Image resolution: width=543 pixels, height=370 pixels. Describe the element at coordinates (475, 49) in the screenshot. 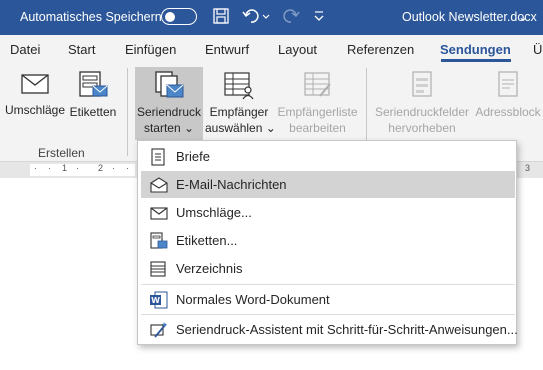

I see `tab-sendungen: Sendungen` at that location.